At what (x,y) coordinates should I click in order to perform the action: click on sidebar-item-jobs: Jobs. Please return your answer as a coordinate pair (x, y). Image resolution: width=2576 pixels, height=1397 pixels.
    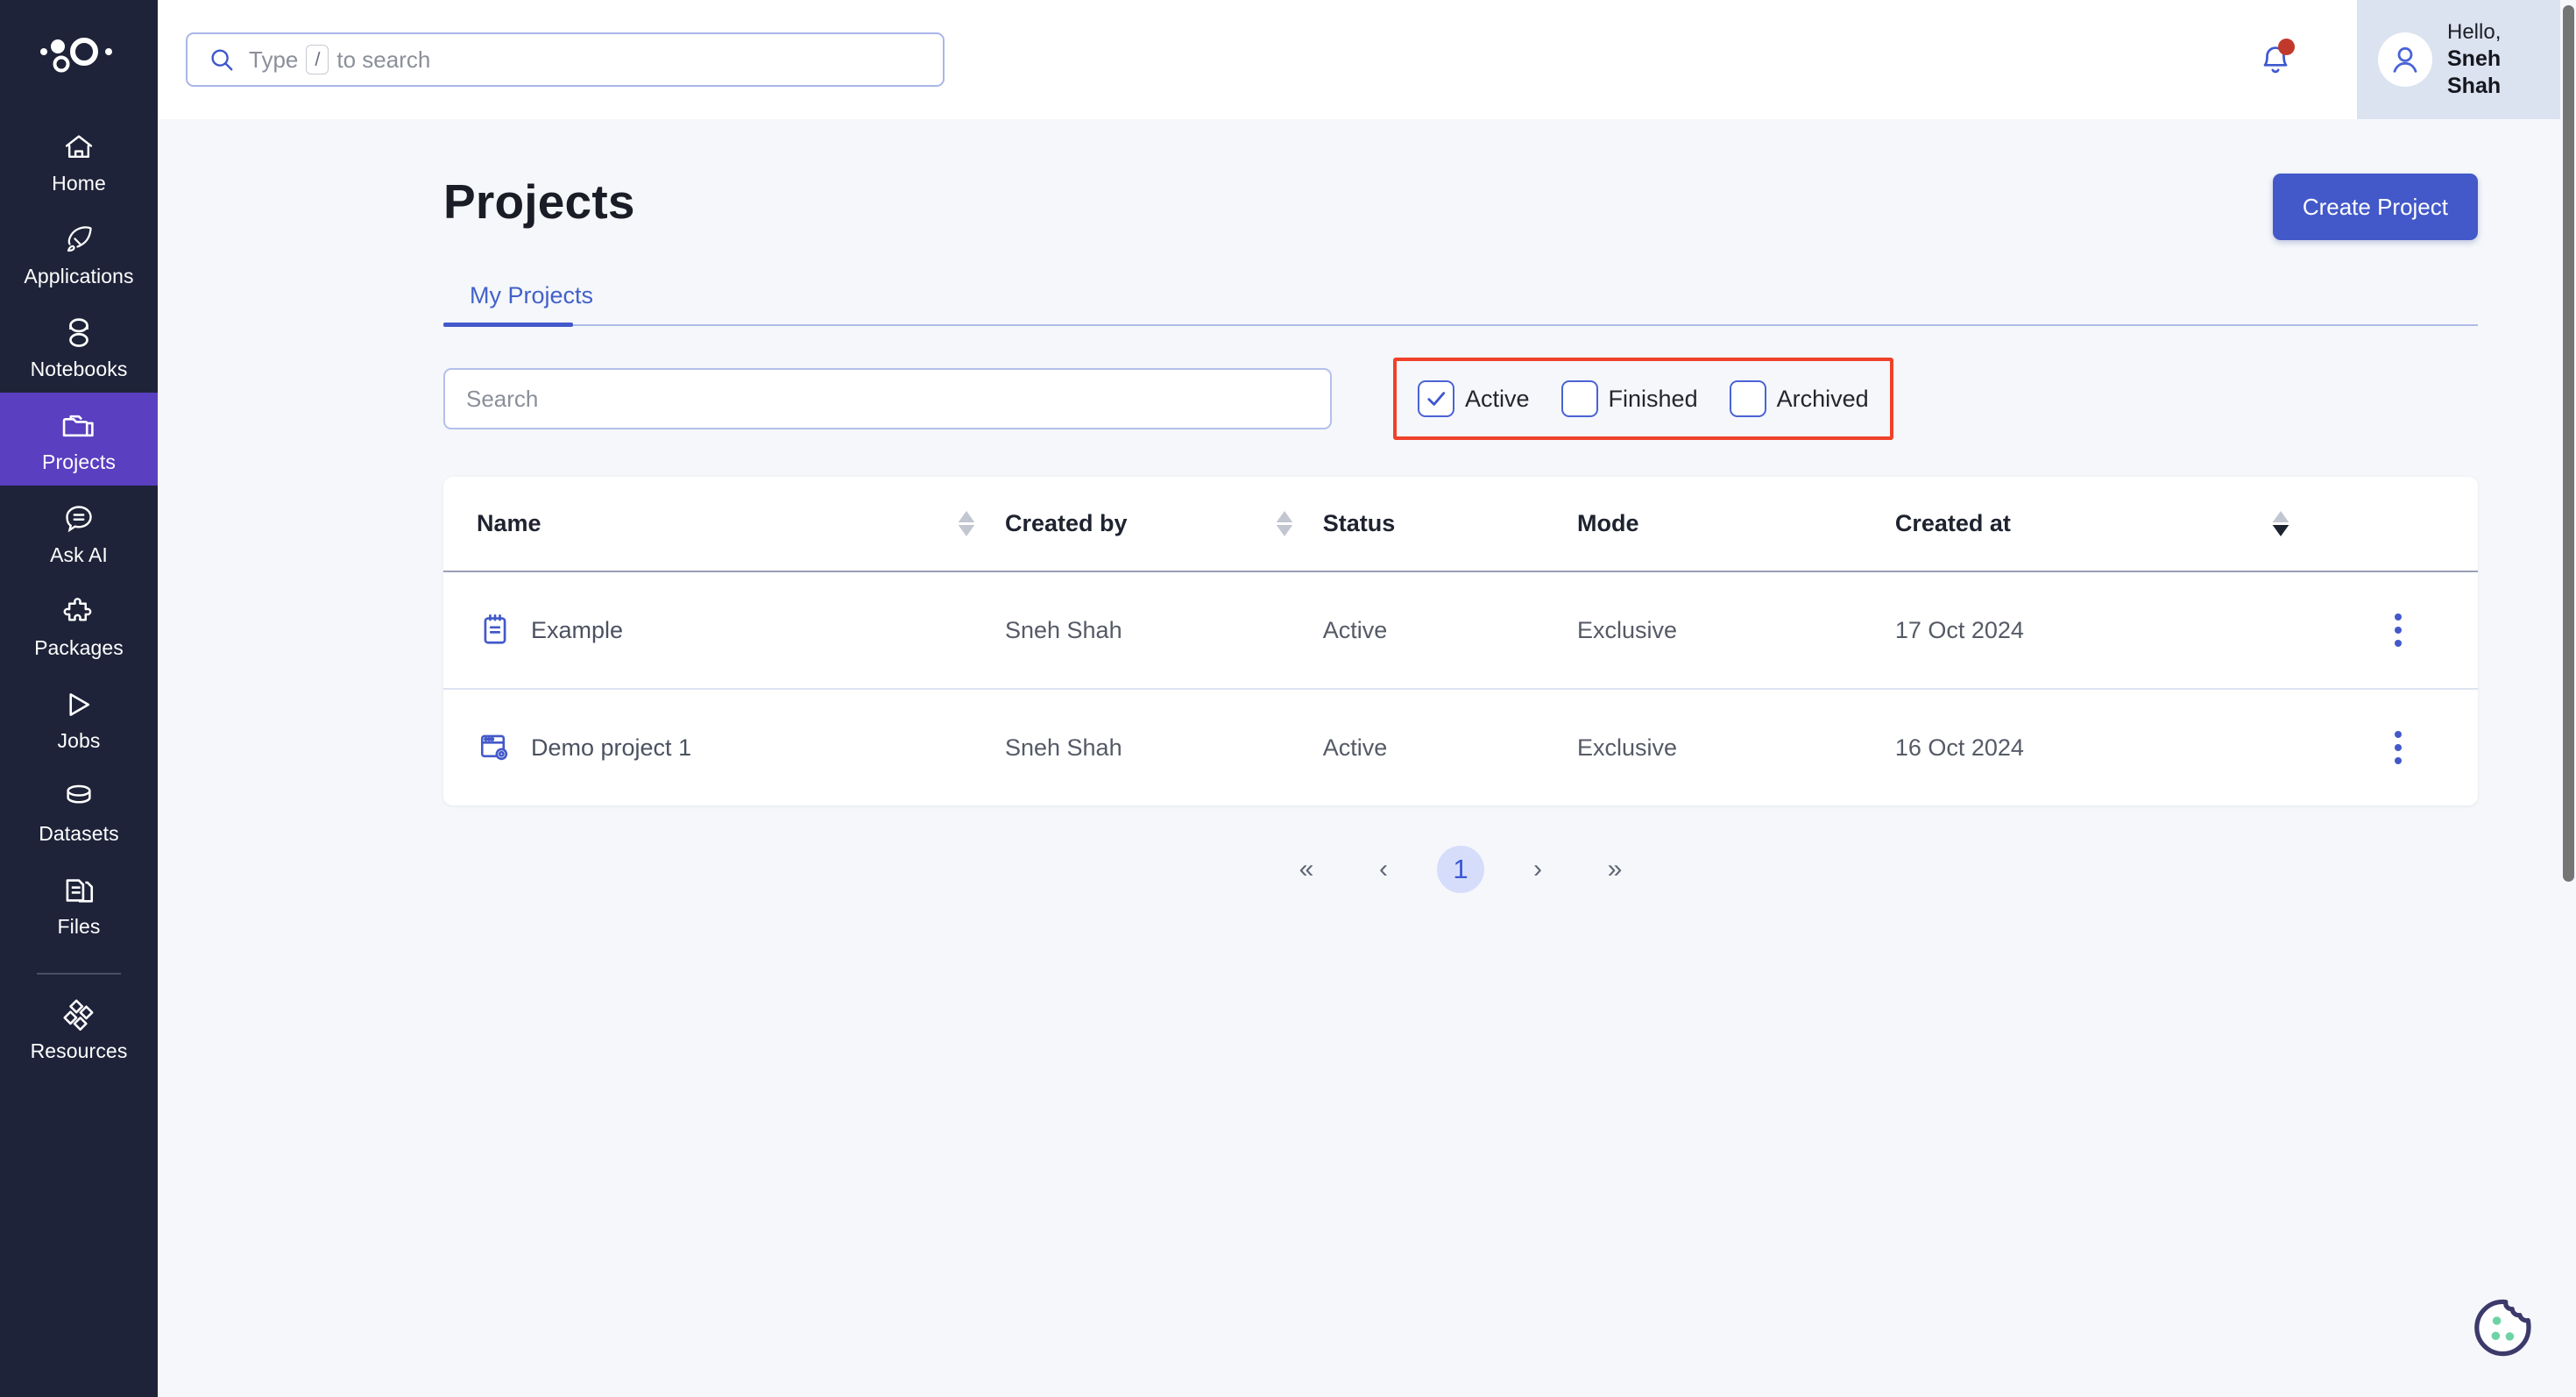
    Looking at the image, I should click on (79, 718).